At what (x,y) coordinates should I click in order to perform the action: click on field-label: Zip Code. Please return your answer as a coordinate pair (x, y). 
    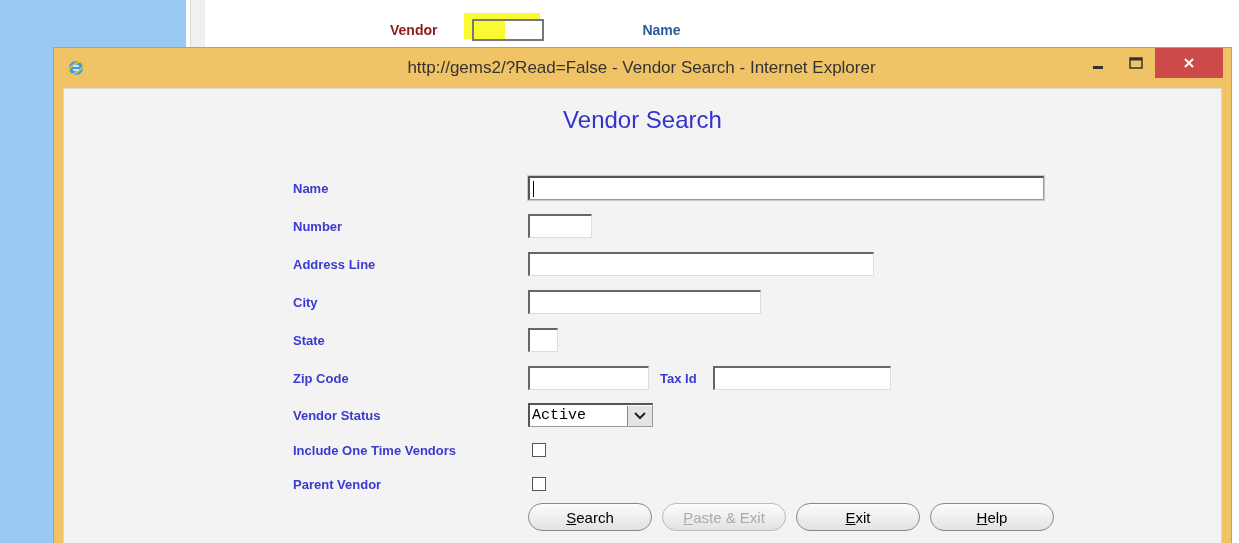
    Looking at the image, I should click on (321, 378).